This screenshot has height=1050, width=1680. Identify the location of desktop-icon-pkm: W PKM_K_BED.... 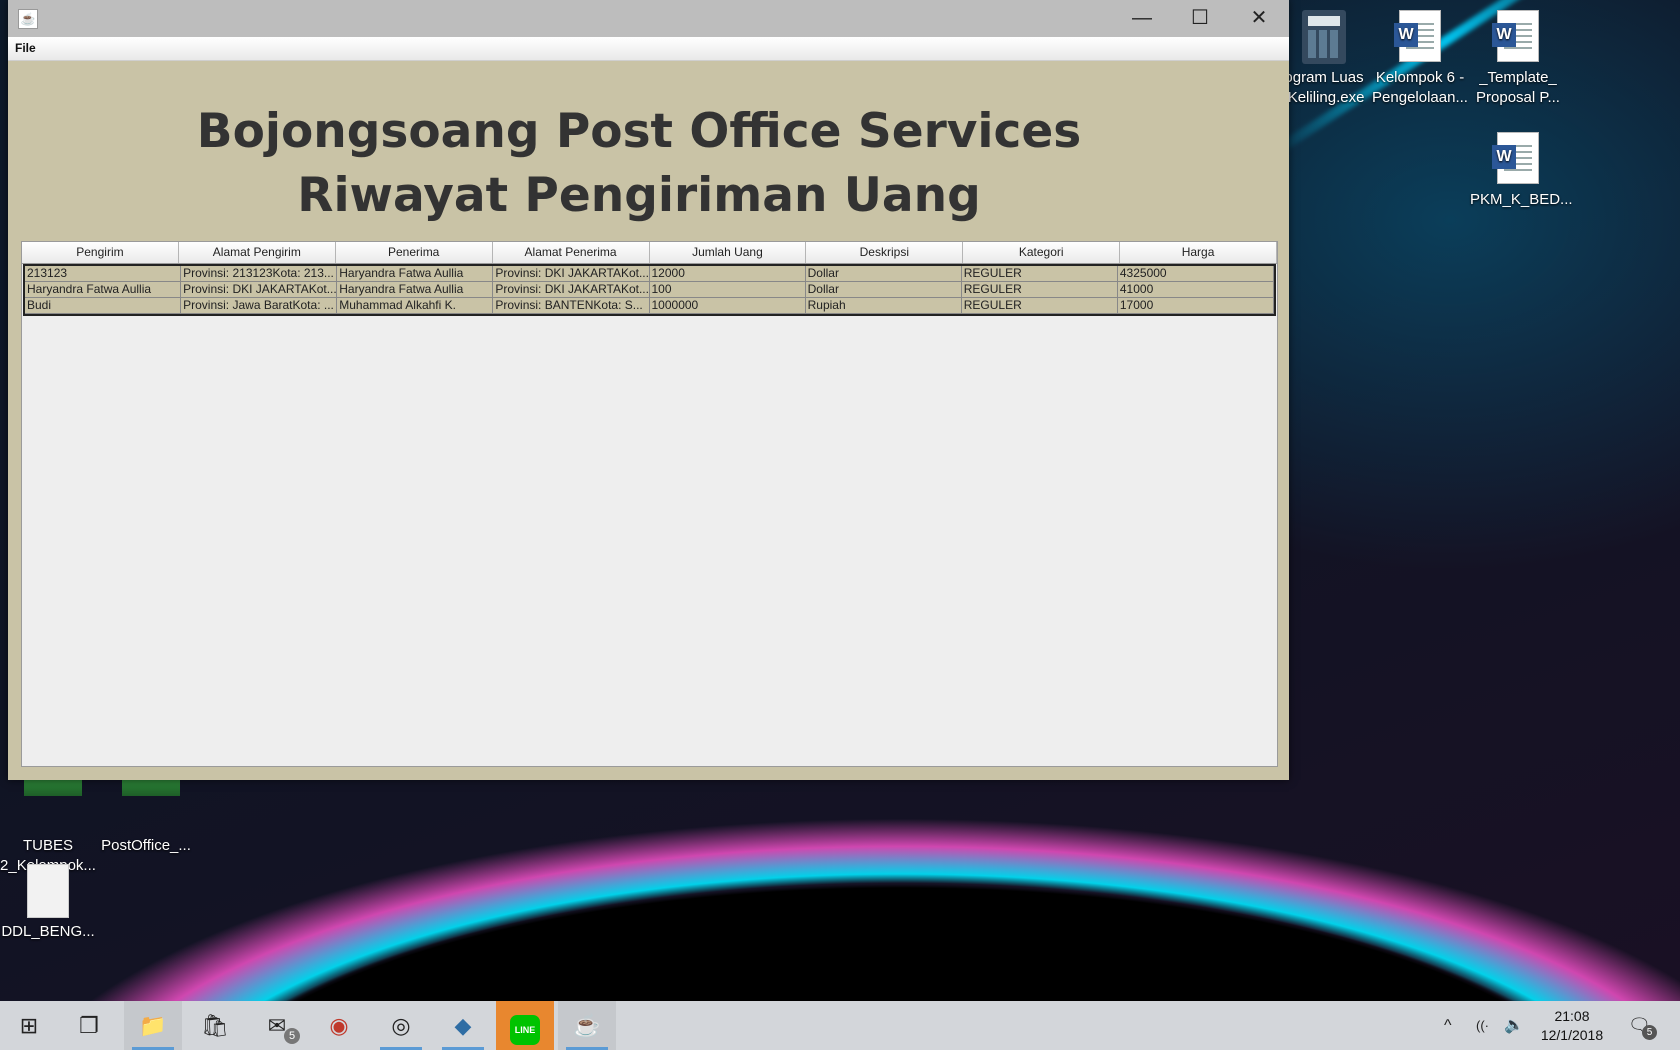
(1521, 171).